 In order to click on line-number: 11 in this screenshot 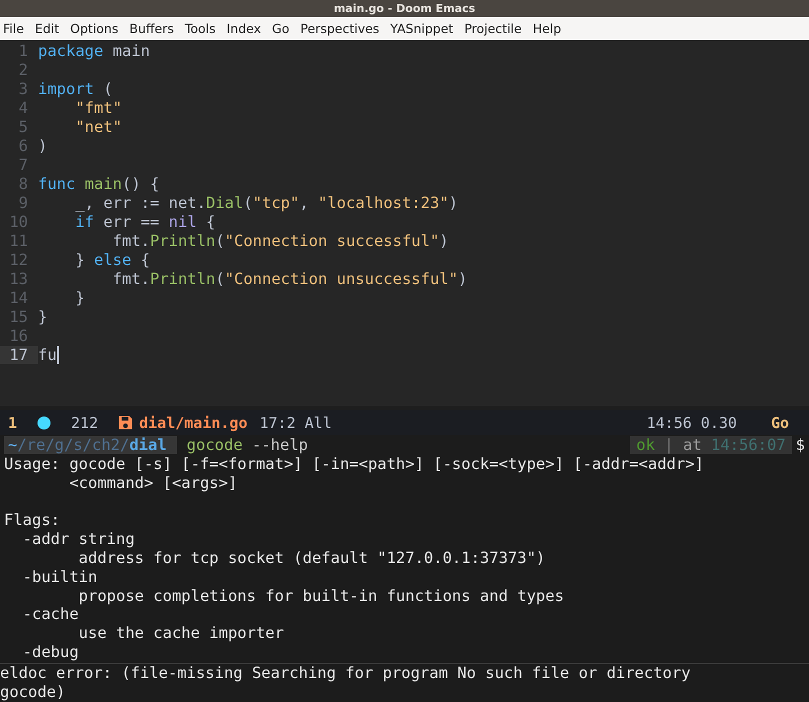, I will do `click(18, 241)`.